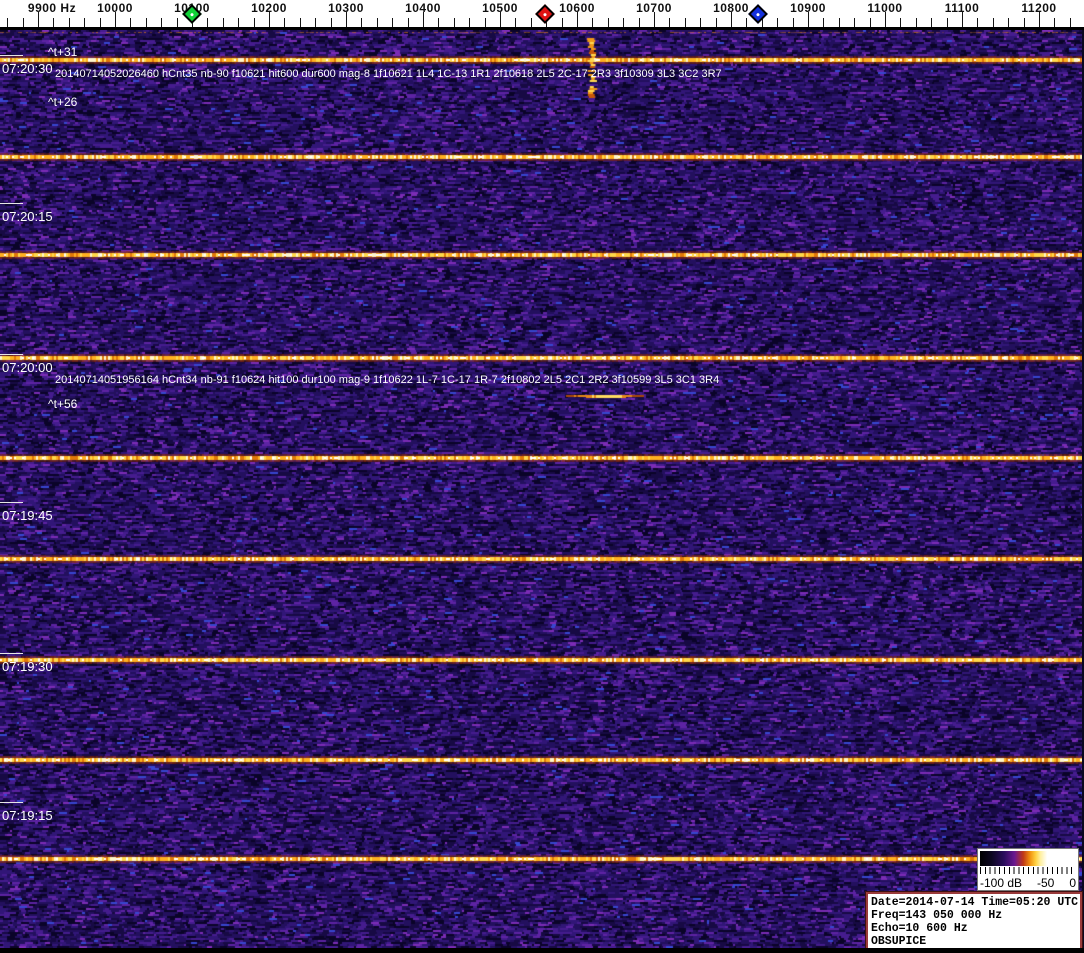  Describe the element at coordinates (346, 8) in the screenshot. I see `freq-label: 10300` at that location.